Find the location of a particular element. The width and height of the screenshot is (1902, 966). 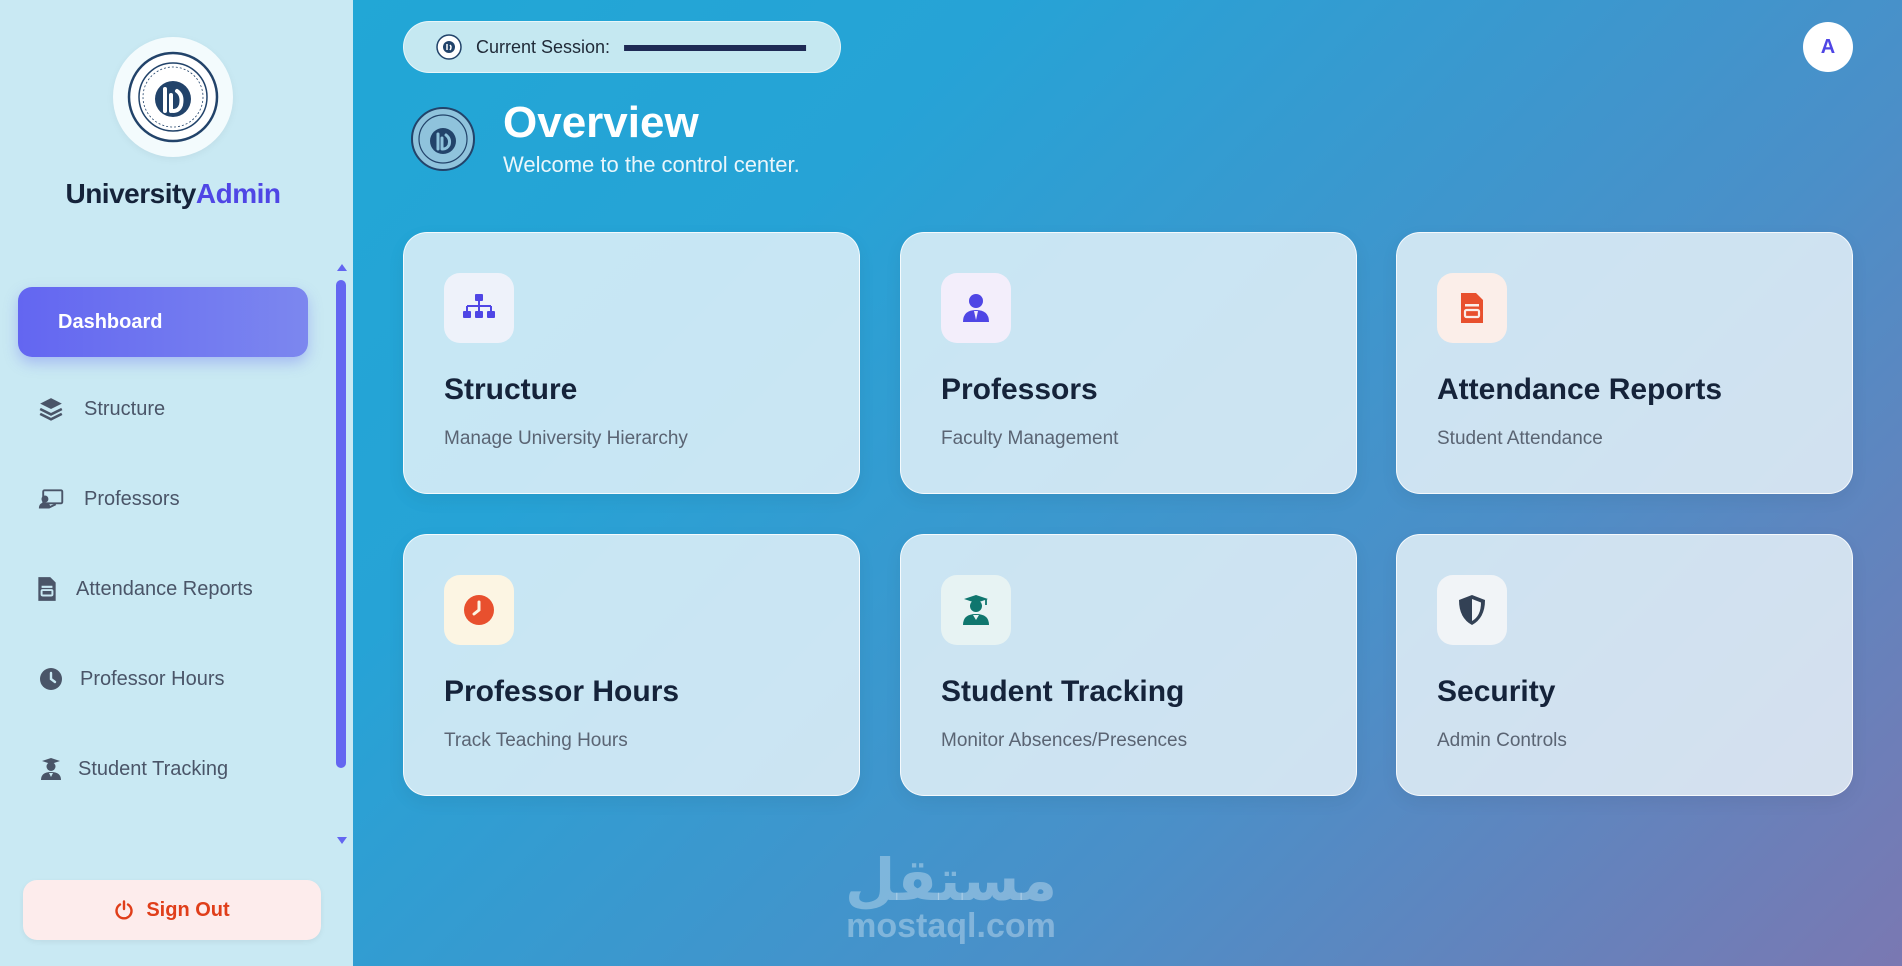

card-professors: Professors Faculty Management is located at coordinates (1128, 363).